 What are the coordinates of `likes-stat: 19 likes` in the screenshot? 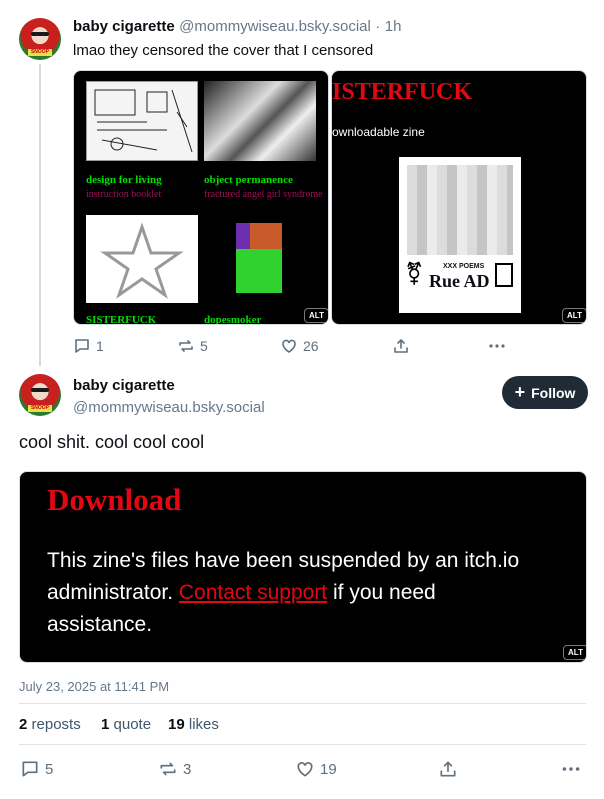 It's located at (193, 724).